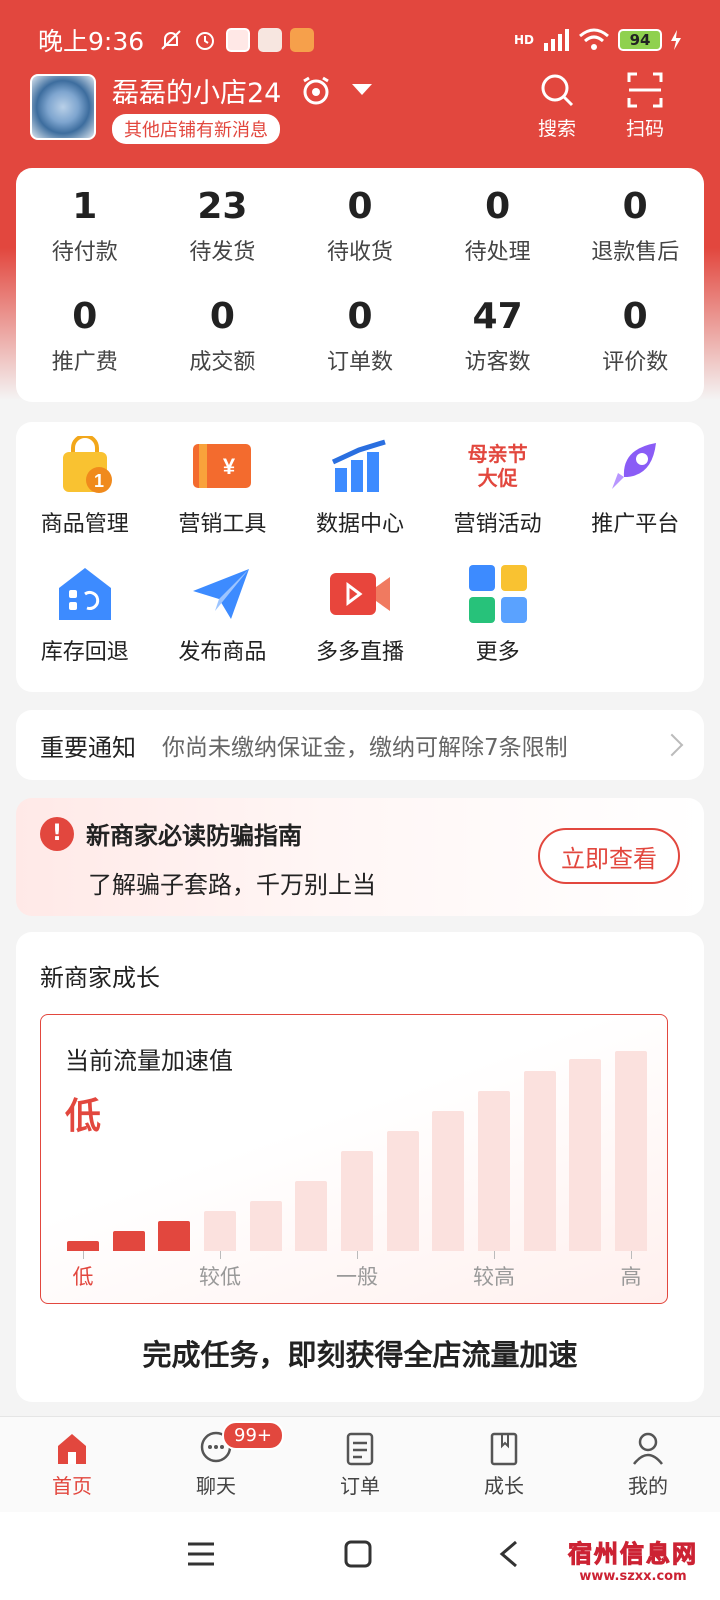  Describe the element at coordinates (222, 594) in the screenshot. I see `paper-plane-icon` at that location.